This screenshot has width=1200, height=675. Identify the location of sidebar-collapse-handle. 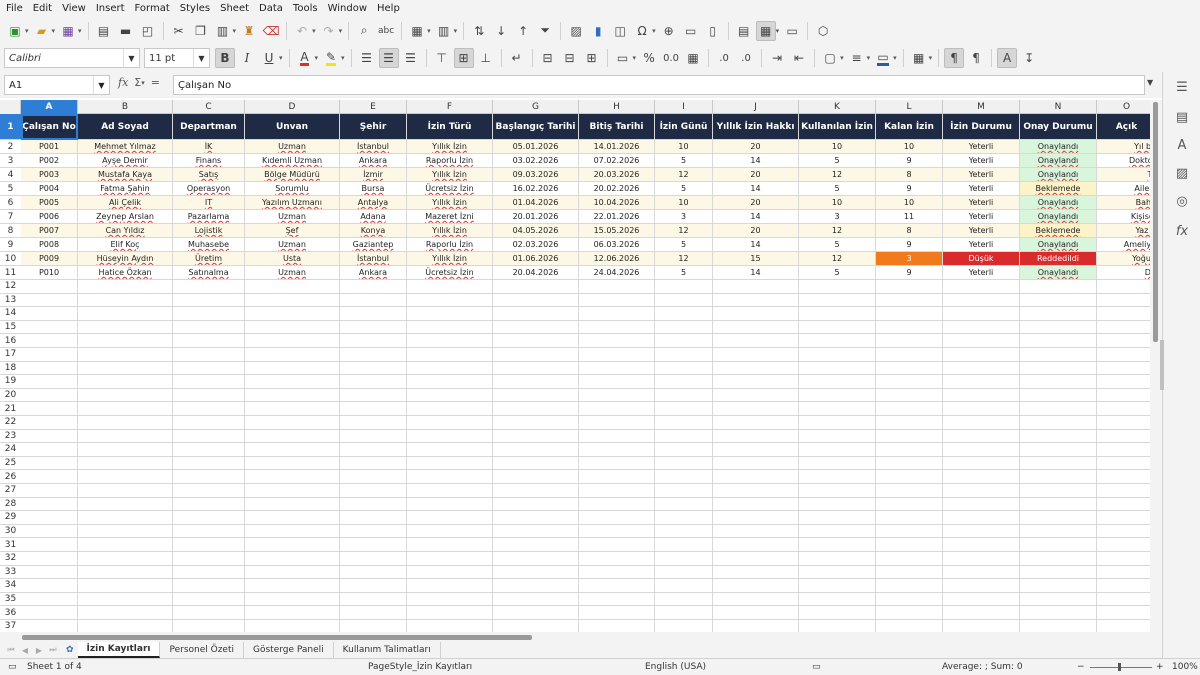
(1162, 365).